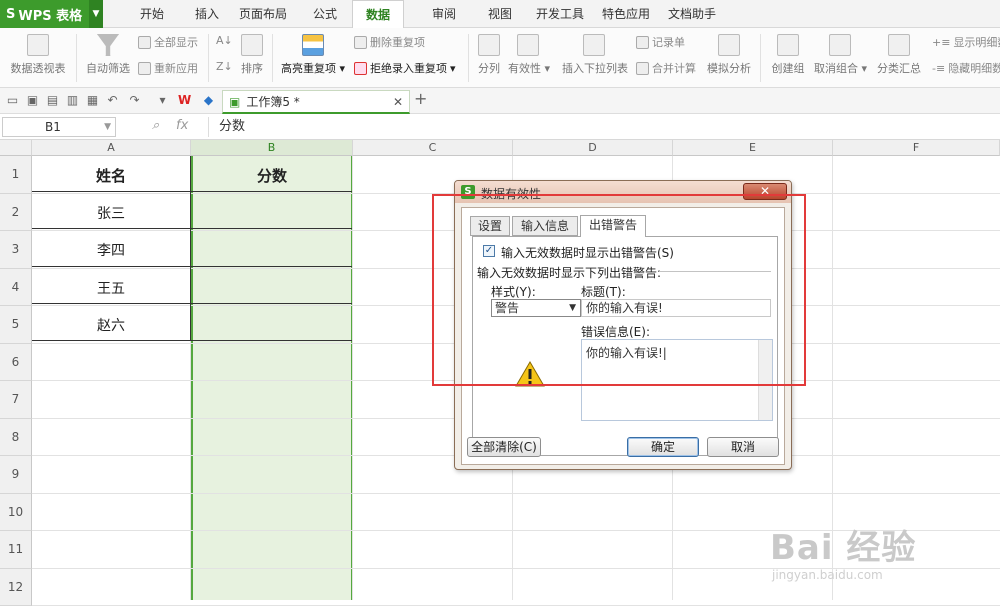  I want to click on tab-2: 页面布局, so click(263, 14).